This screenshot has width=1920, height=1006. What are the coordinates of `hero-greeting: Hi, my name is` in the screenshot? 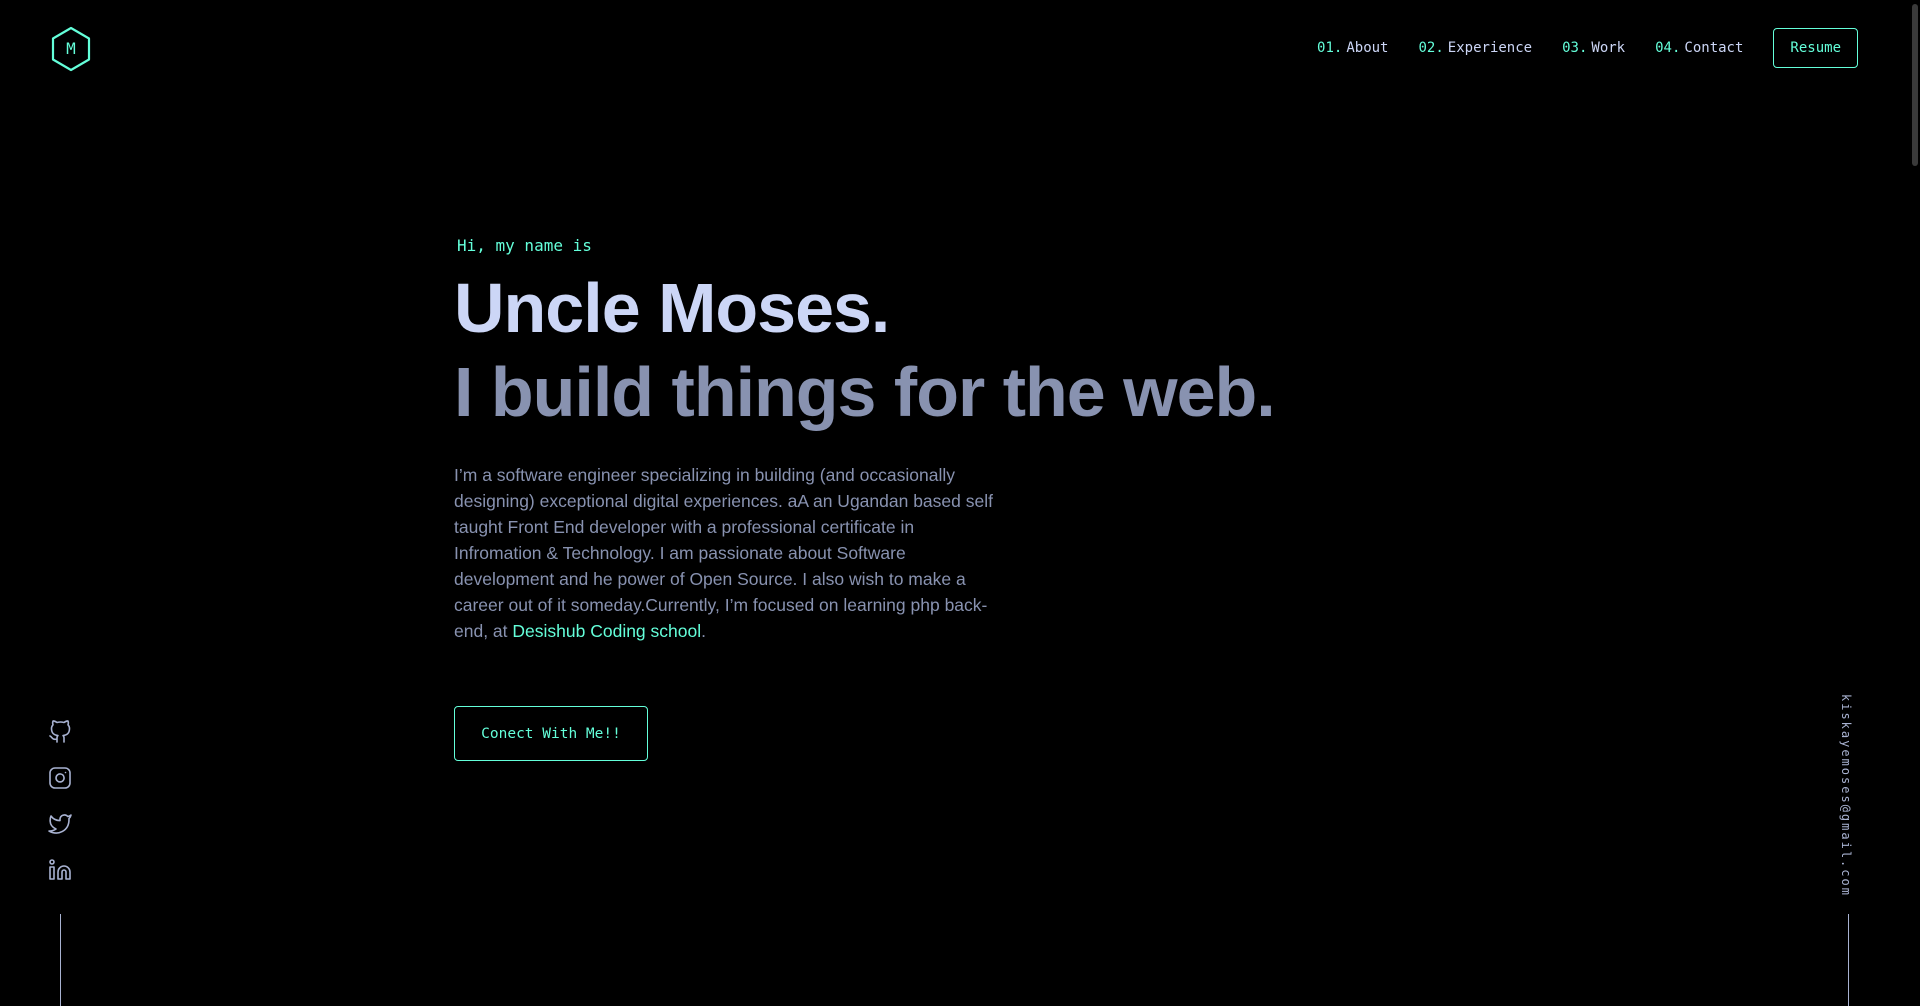 It's located at (524, 245).